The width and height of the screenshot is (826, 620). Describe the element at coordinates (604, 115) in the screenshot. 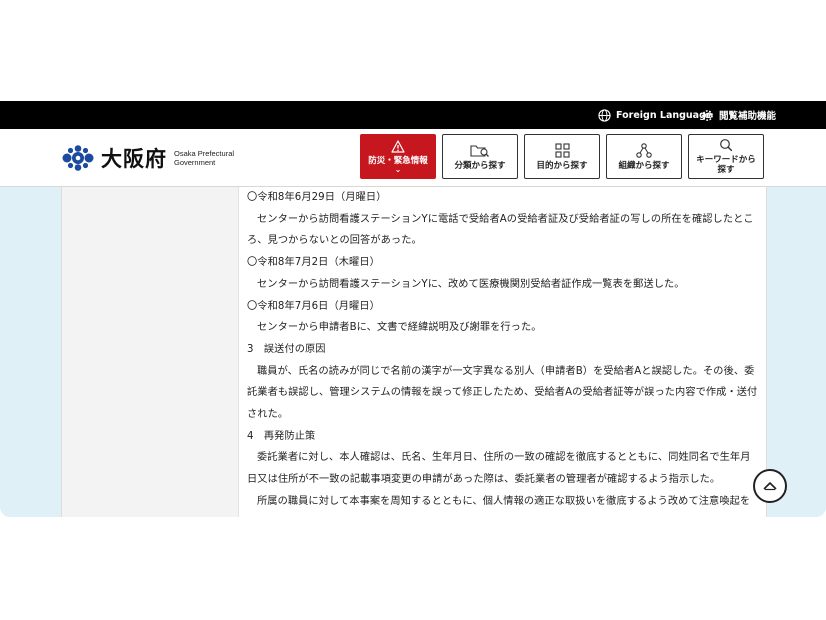

I see `globe-icon` at that location.